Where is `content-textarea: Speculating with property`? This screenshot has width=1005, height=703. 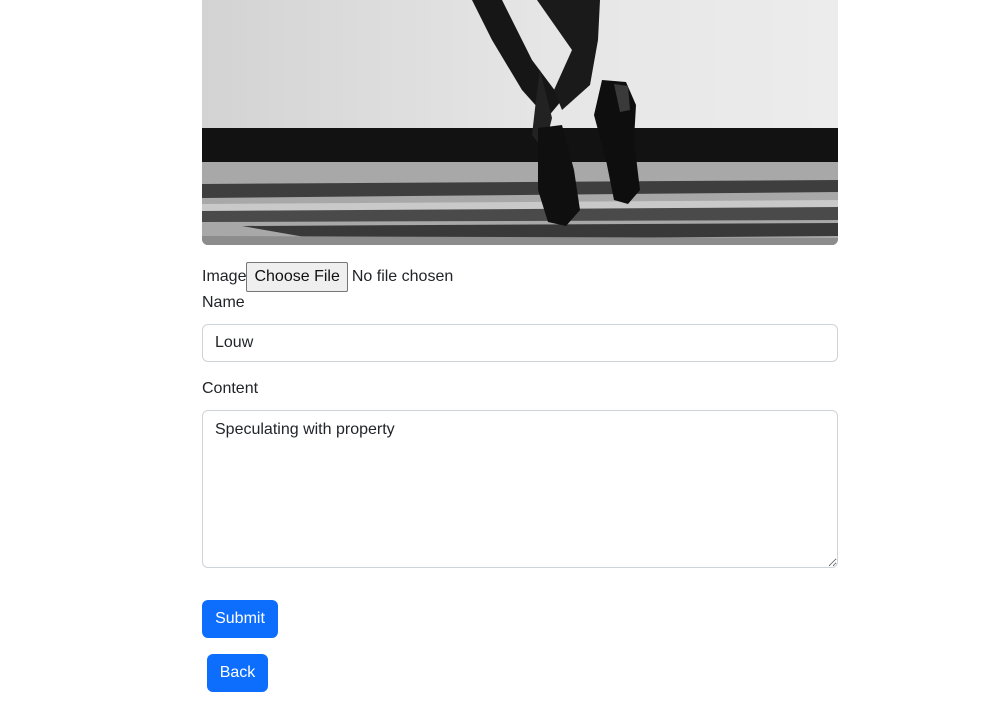
content-textarea: Speculating with property is located at coordinates (520, 489).